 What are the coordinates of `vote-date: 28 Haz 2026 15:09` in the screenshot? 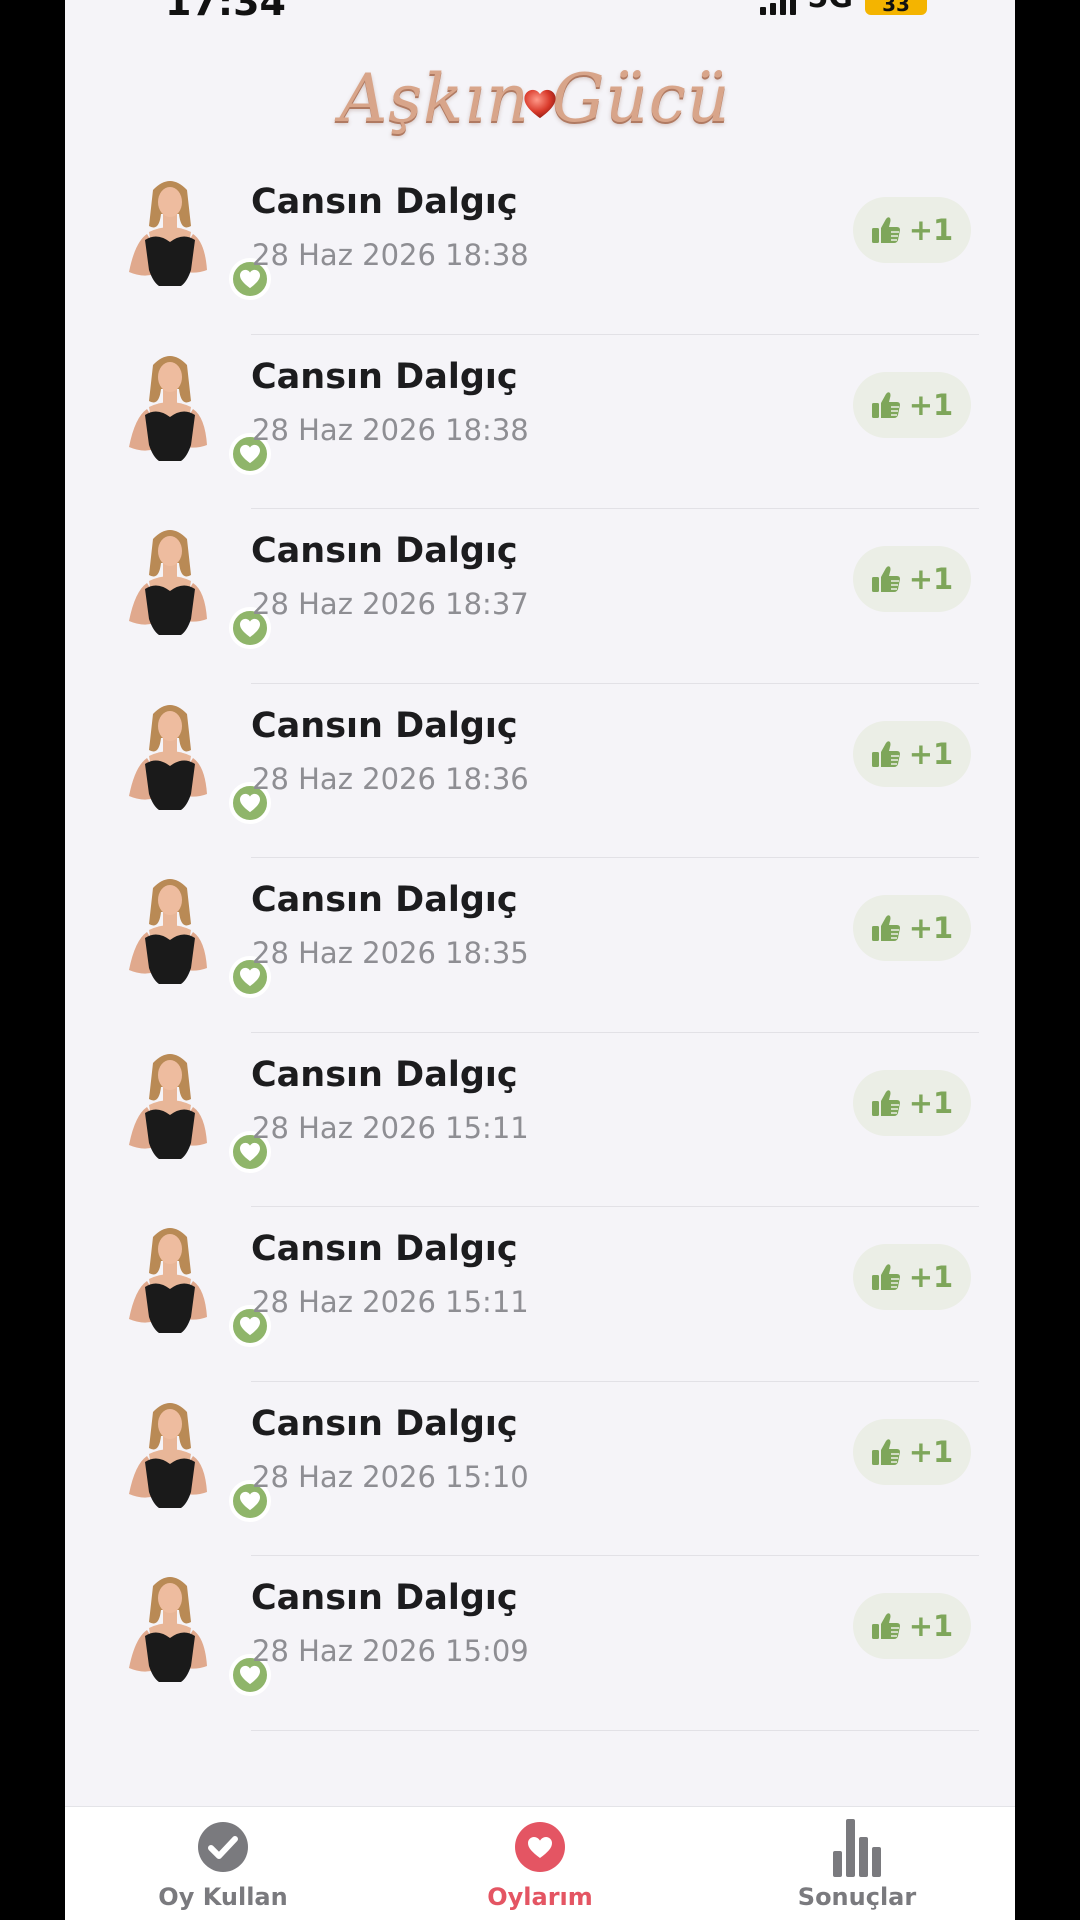 It's located at (390, 1651).